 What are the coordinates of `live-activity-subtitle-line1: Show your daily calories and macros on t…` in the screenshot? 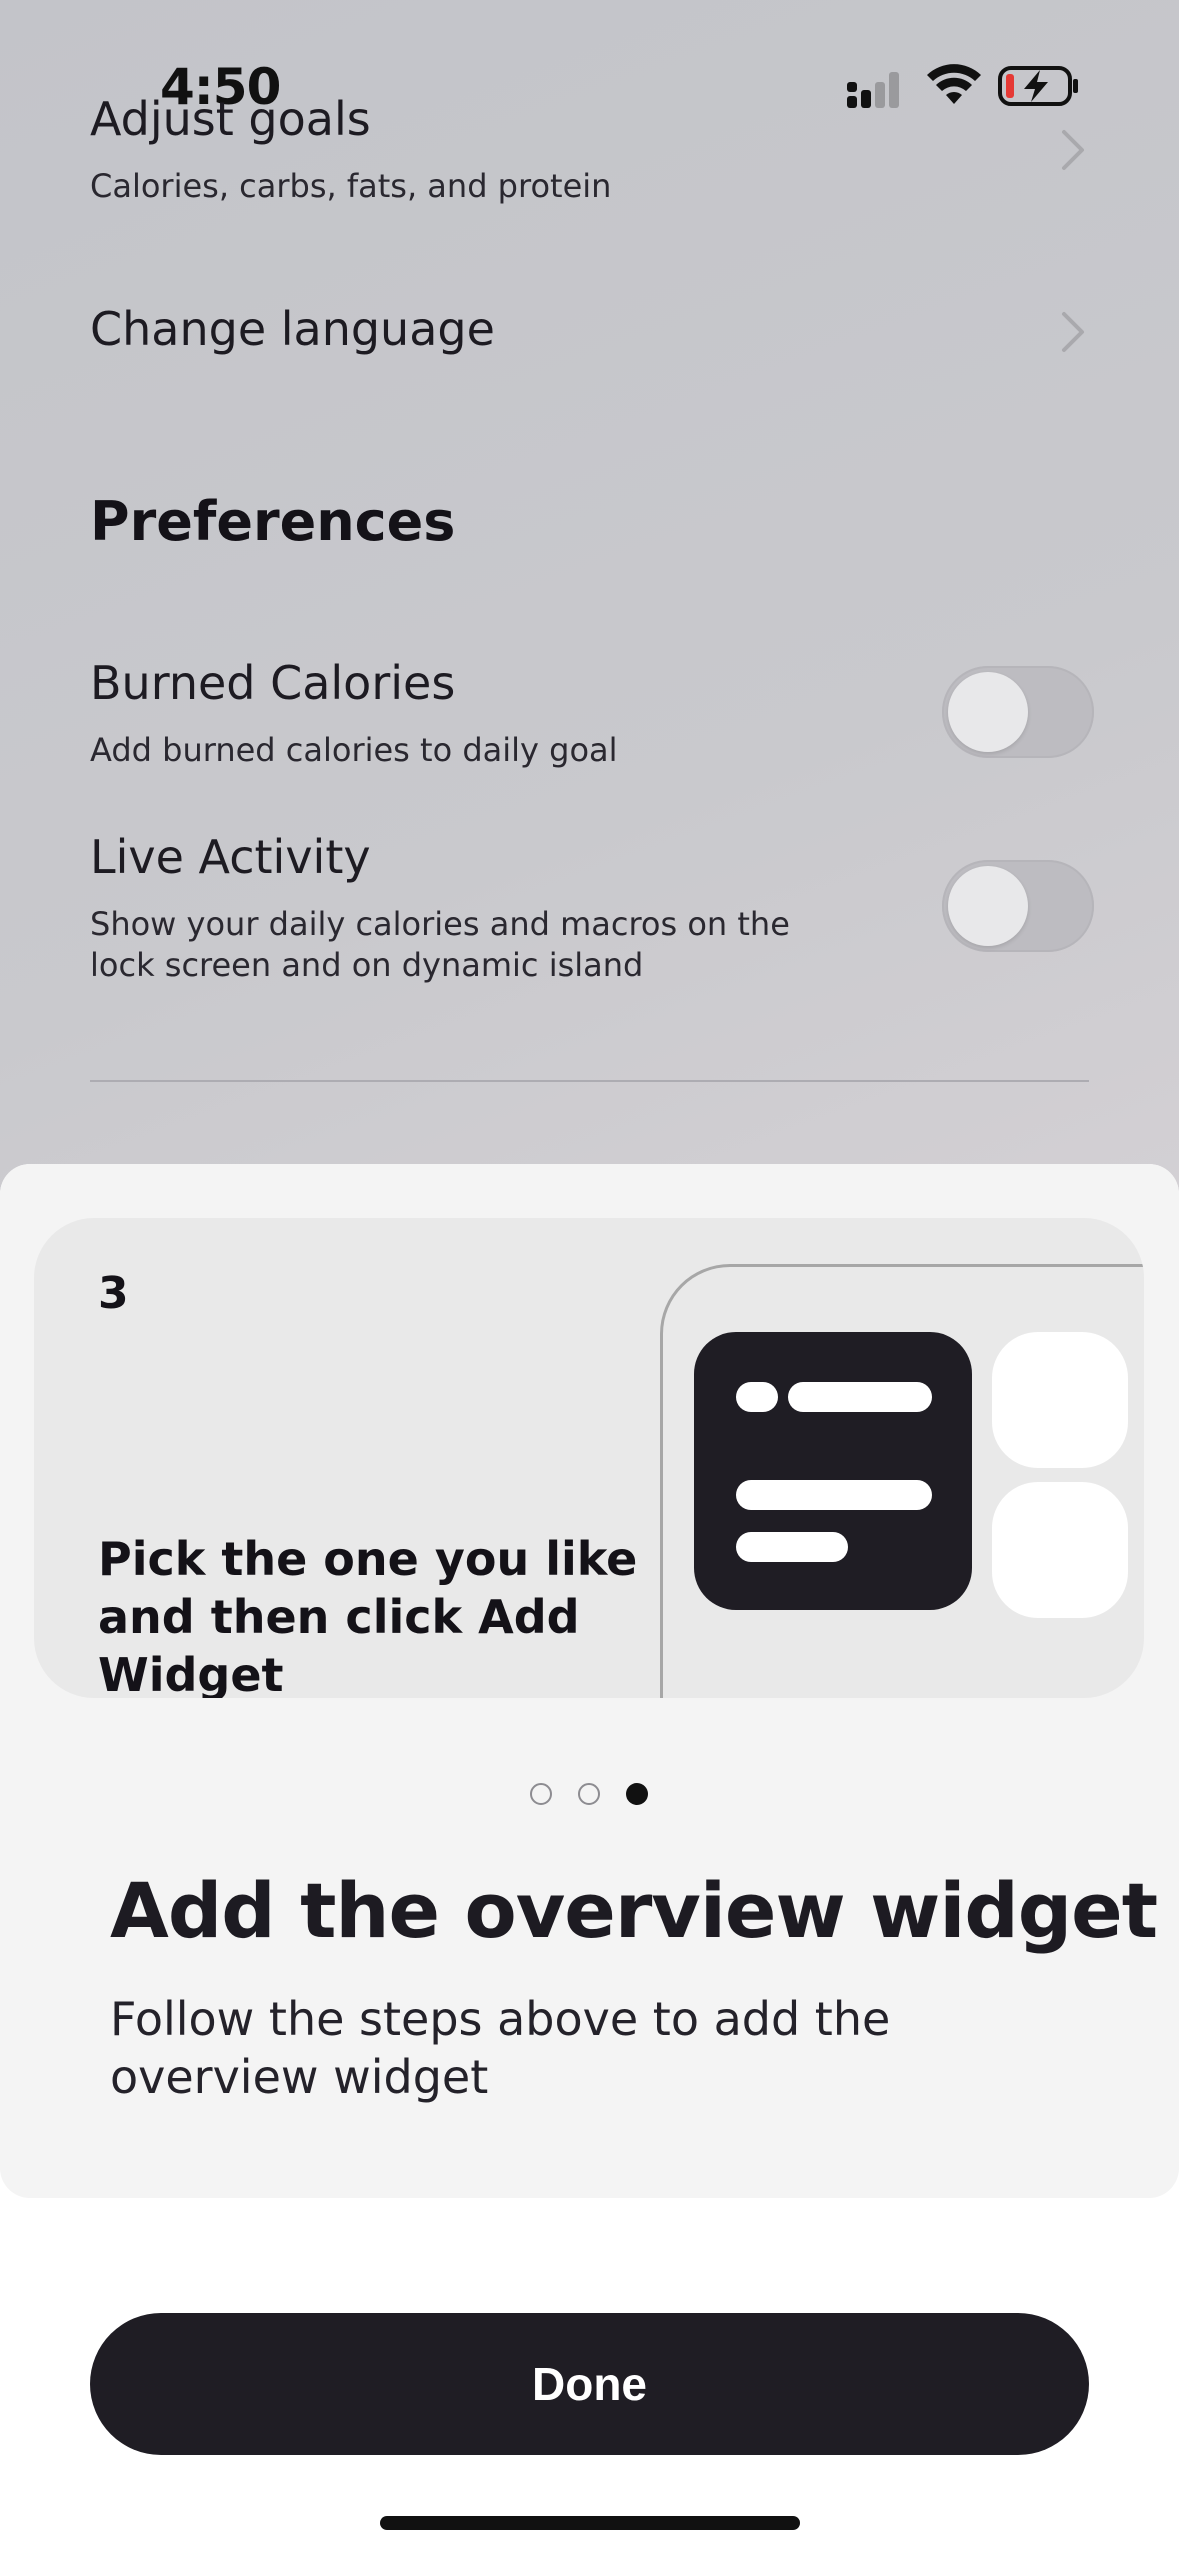 It's located at (440, 924).